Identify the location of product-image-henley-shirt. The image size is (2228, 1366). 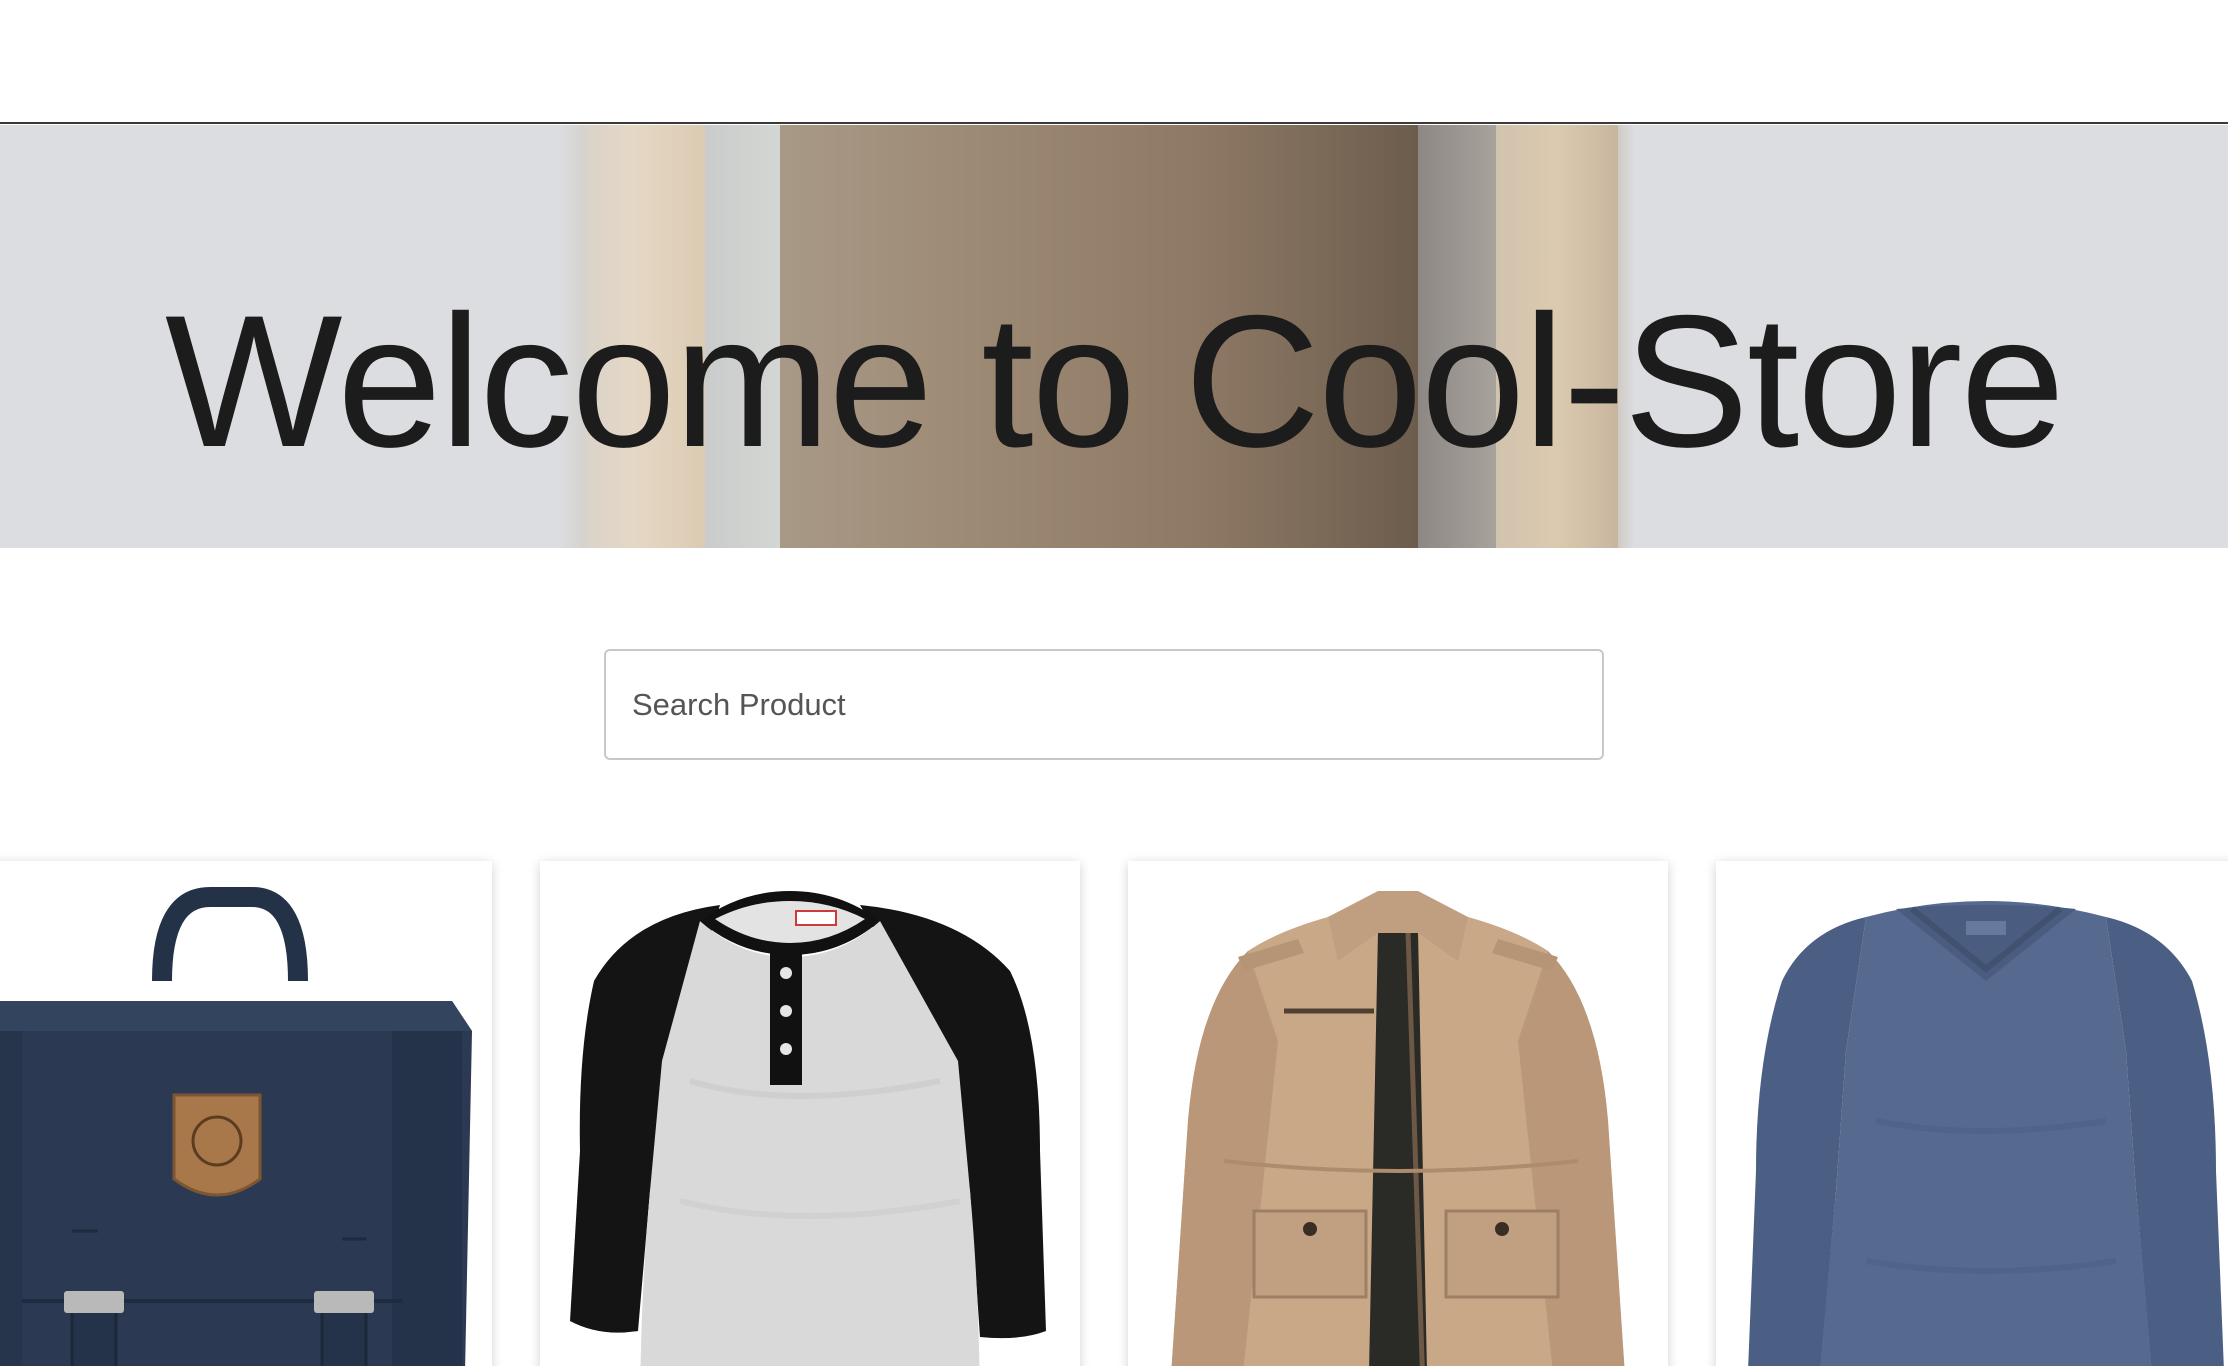
(808, 1128).